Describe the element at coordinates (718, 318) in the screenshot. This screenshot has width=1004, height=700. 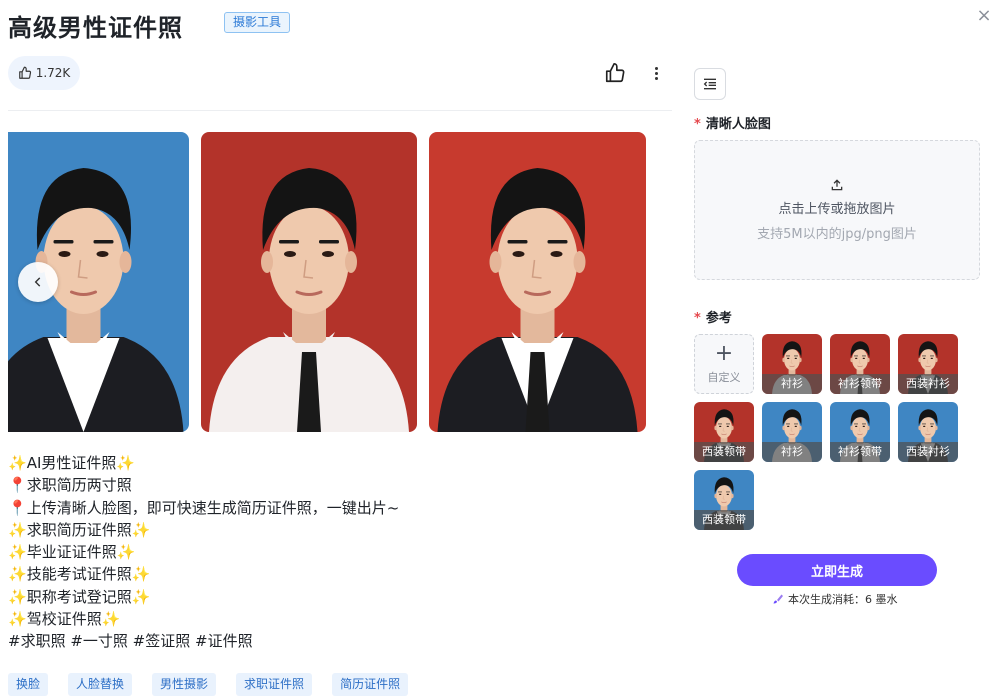
I see `reference-label-text: 参考` at that location.